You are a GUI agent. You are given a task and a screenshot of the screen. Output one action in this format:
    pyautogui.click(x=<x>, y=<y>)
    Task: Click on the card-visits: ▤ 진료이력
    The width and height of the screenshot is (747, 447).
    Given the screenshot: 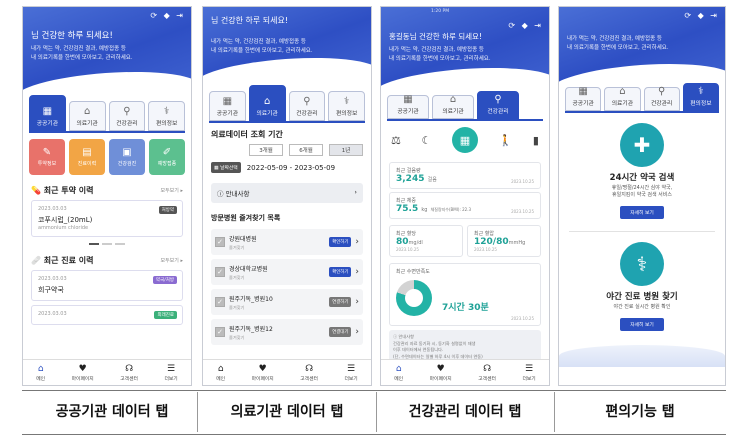 What is the action you would take?
    pyautogui.click(x=87, y=157)
    